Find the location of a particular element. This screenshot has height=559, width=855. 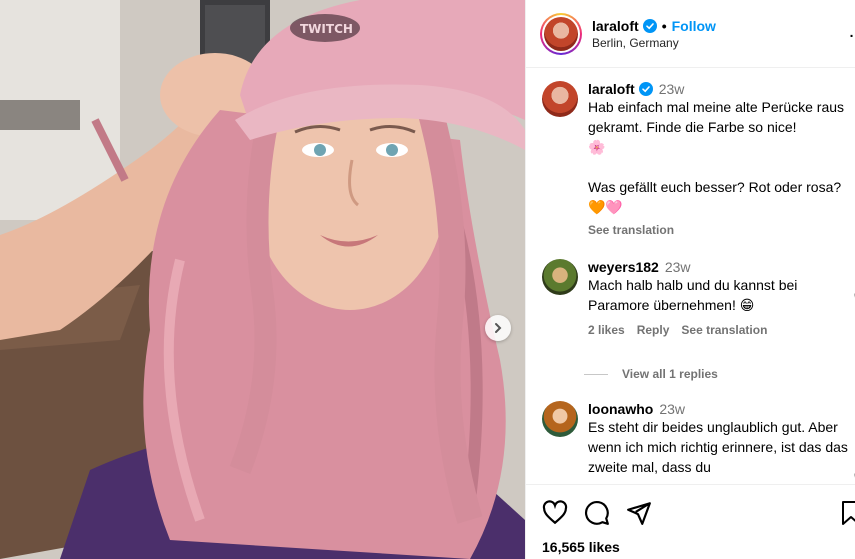

caption-username: laraloft is located at coordinates (611, 89).